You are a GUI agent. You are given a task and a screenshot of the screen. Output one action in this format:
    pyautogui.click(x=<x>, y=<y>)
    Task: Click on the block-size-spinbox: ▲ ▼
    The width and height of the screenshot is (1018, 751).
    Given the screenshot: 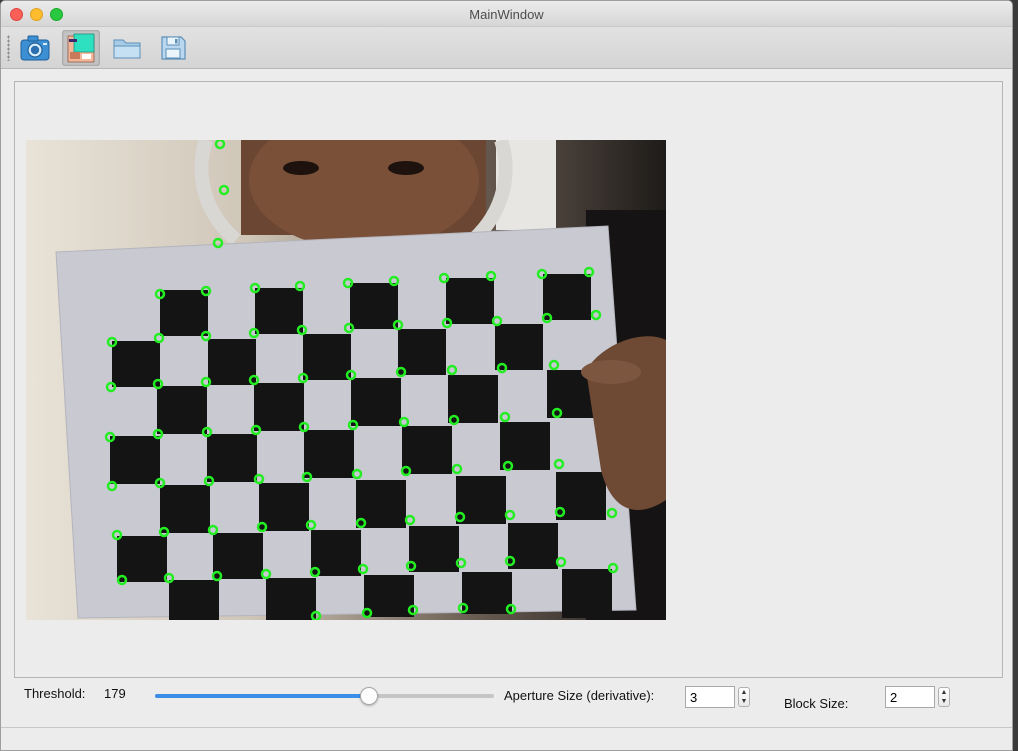 What is the action you would take?
    pyautogui.click(x=918, y=697)
    